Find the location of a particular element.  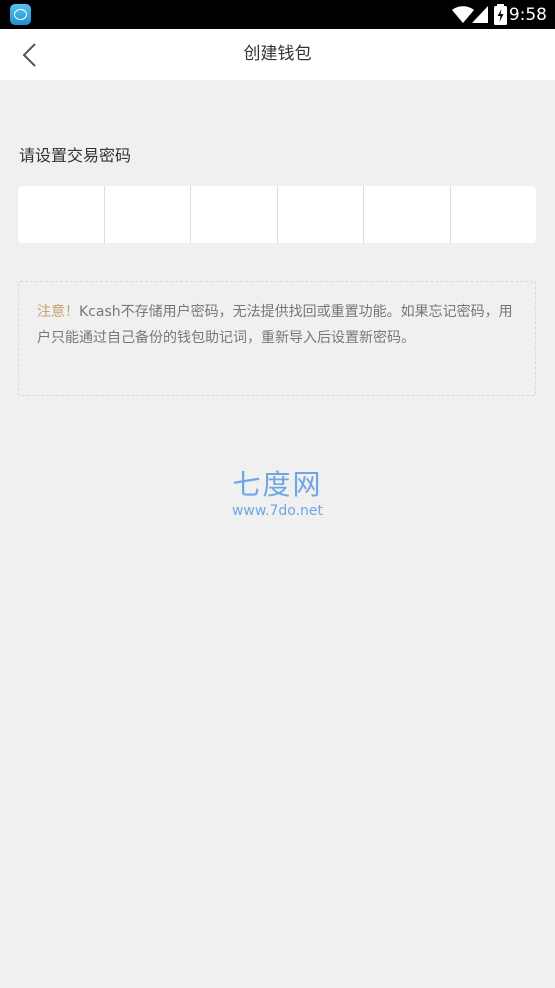

watermark-url: www.7do.net is located at coordinates (277, 511).